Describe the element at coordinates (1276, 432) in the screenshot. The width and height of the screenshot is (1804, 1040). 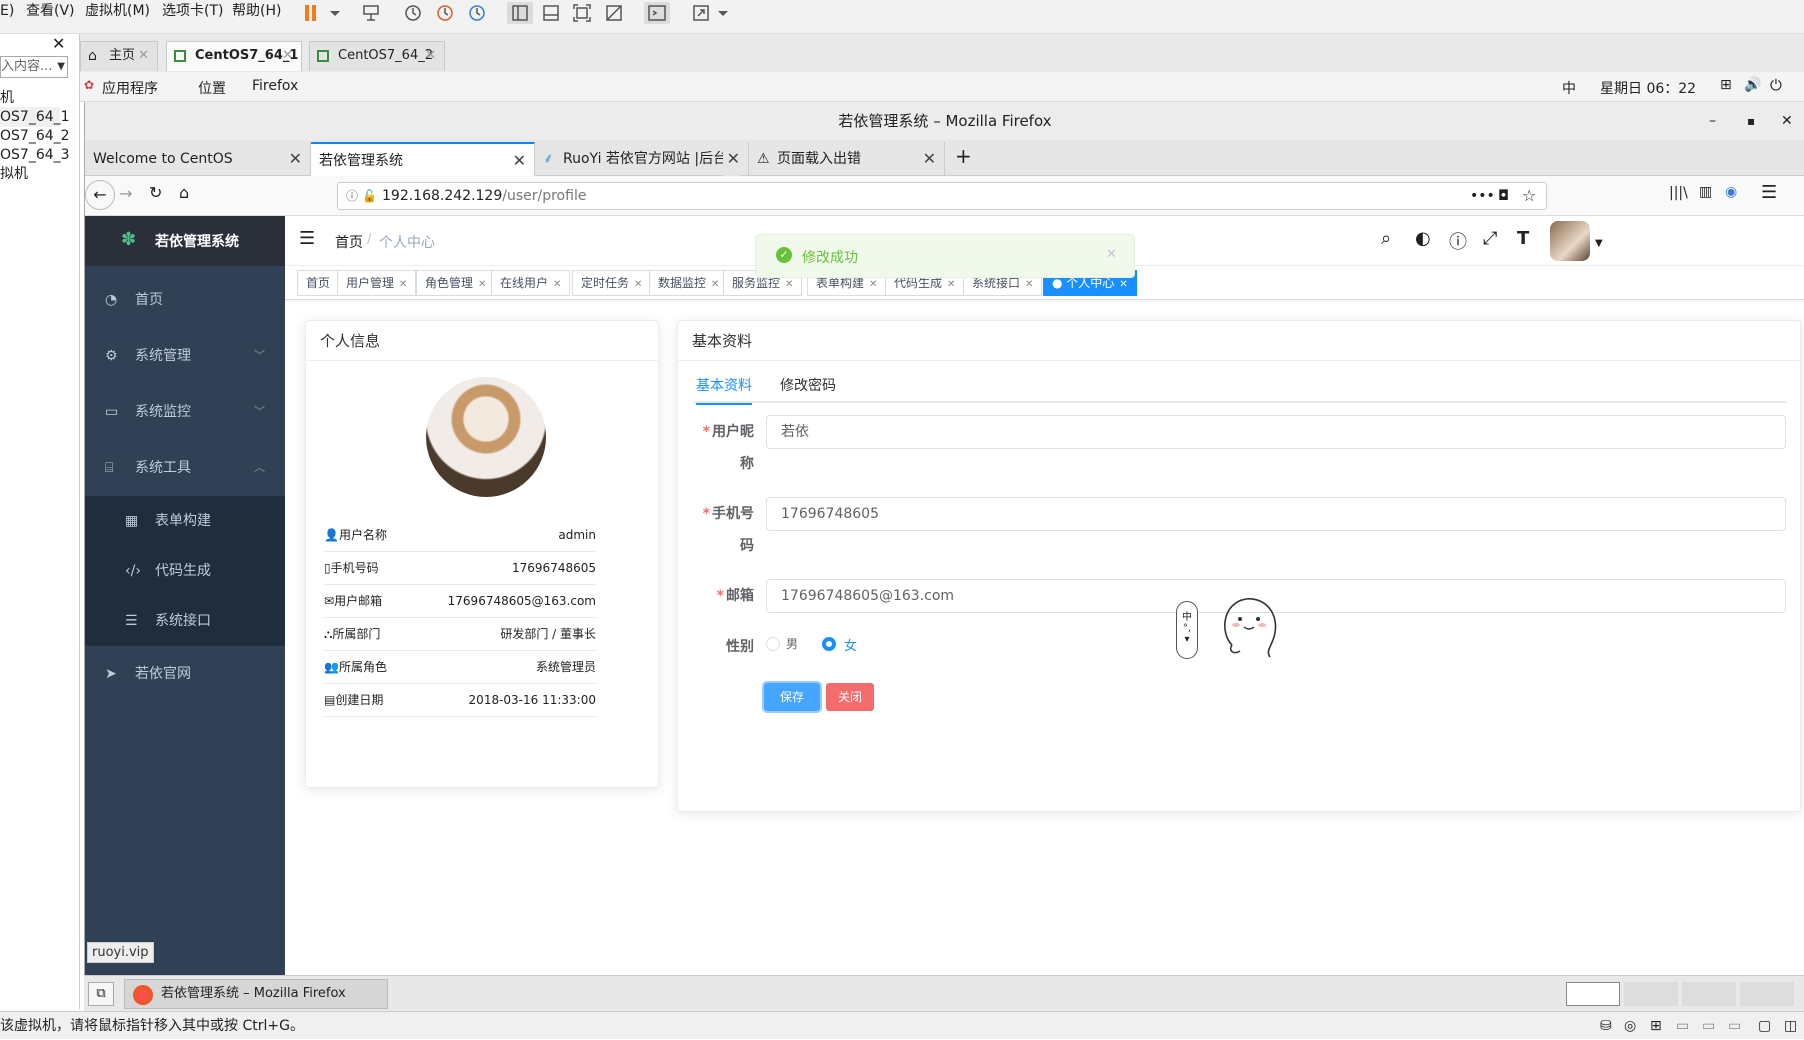
I see `nickname-input: 若依` at that location.